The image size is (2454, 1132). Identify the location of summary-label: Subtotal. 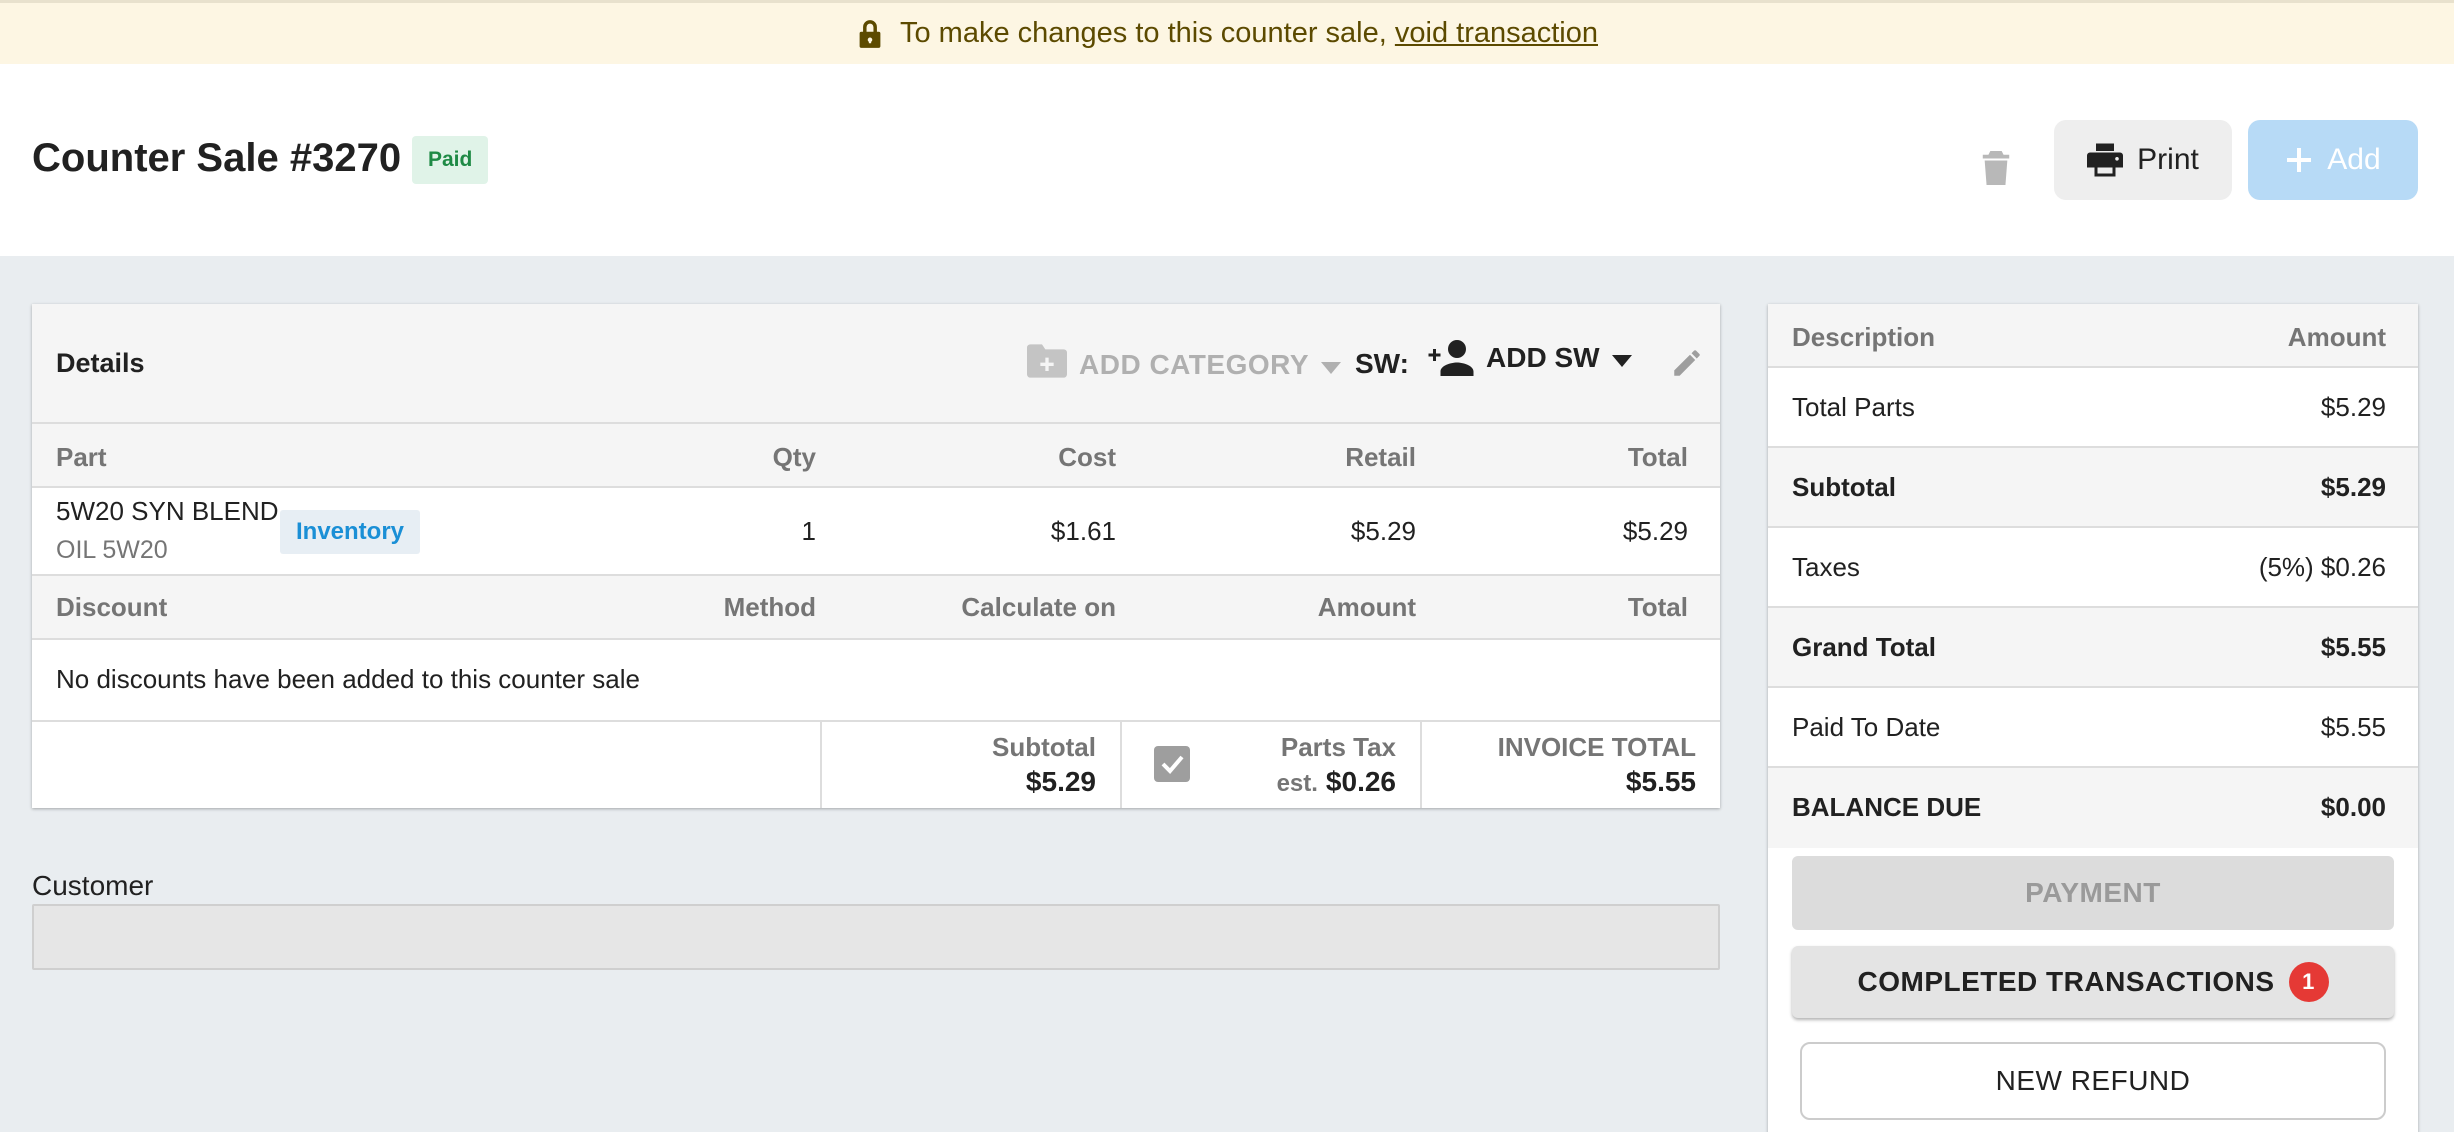
(1844, 487).